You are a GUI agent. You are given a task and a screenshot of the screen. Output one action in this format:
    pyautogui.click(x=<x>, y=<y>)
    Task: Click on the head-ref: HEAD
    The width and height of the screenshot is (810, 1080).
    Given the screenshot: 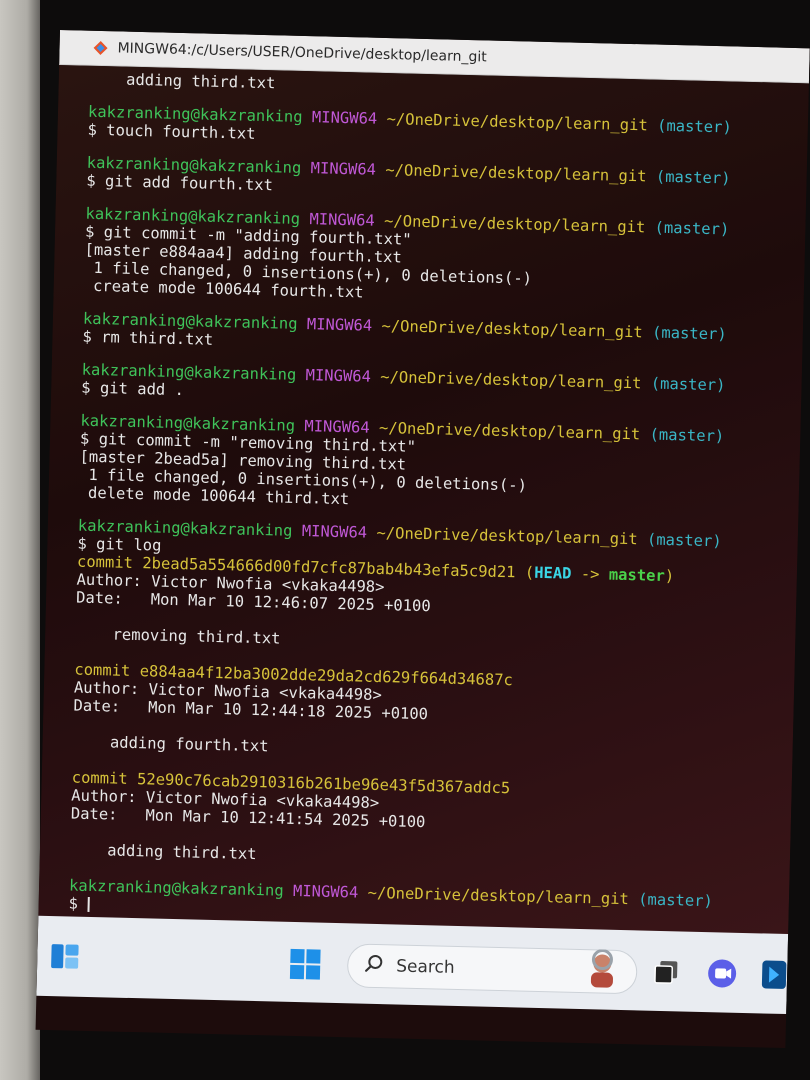 What is the action you would take?
    pyautogui.click(x=552, y=573)
    